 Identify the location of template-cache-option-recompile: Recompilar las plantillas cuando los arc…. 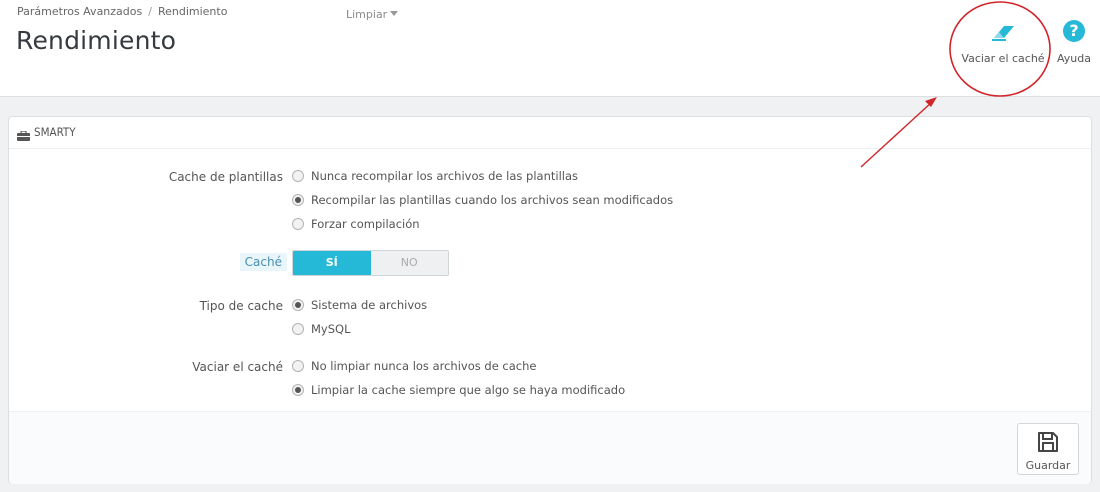
(482, 200).